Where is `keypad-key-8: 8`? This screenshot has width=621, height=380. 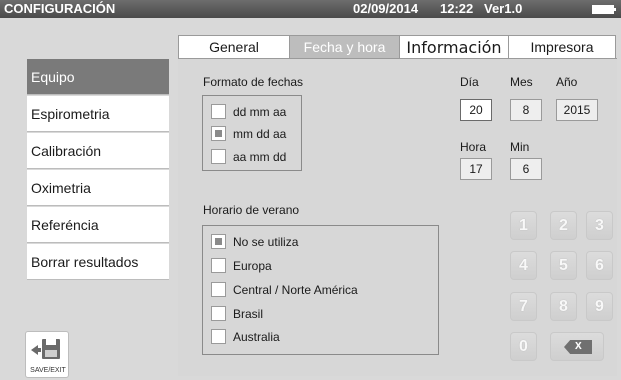
keypad-key-8: 8 is located at coordinates (563, 306).